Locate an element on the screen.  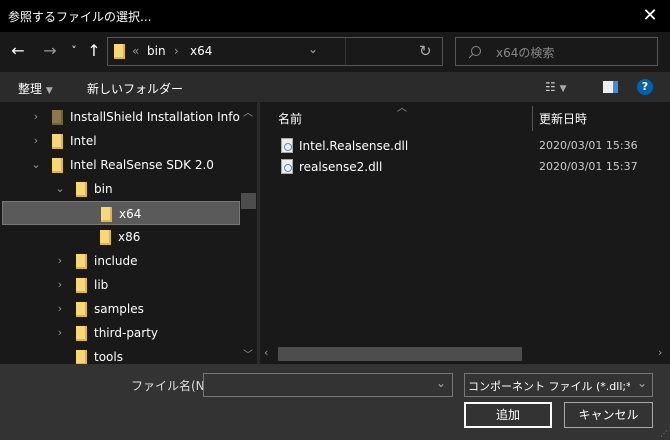
file-name: Intel.Realsense.dll is located at coordinates (354, 146).